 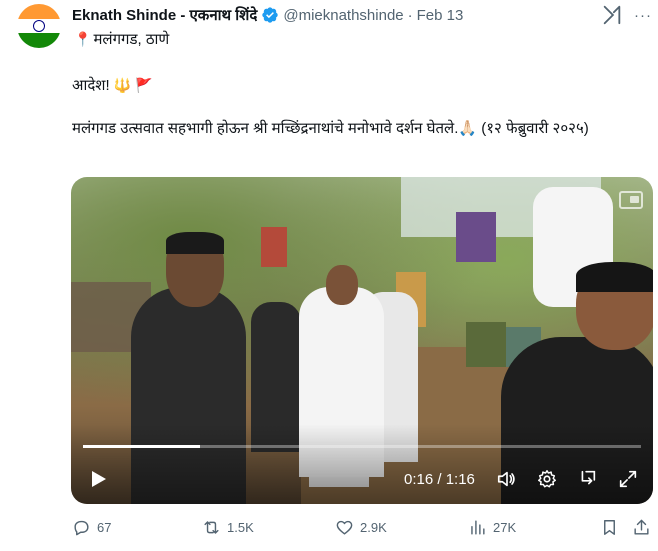 I want to click on tweet-actions: 67 1.5K 2.9K 27K, so click(x=362, y=530).